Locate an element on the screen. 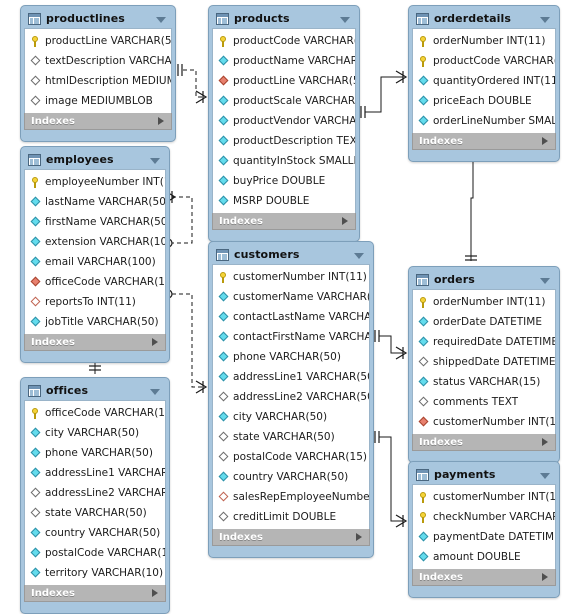 The width and height of the screenshot is (572, 614). indexes-section-productlines: Indexes is located at coordinates (98, 121).